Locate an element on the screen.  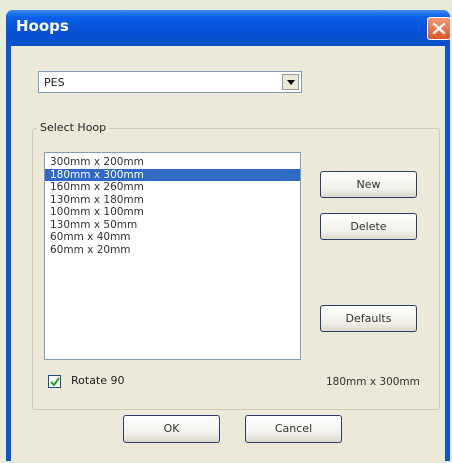
dropdown-button is located at coordinates (290, 82).